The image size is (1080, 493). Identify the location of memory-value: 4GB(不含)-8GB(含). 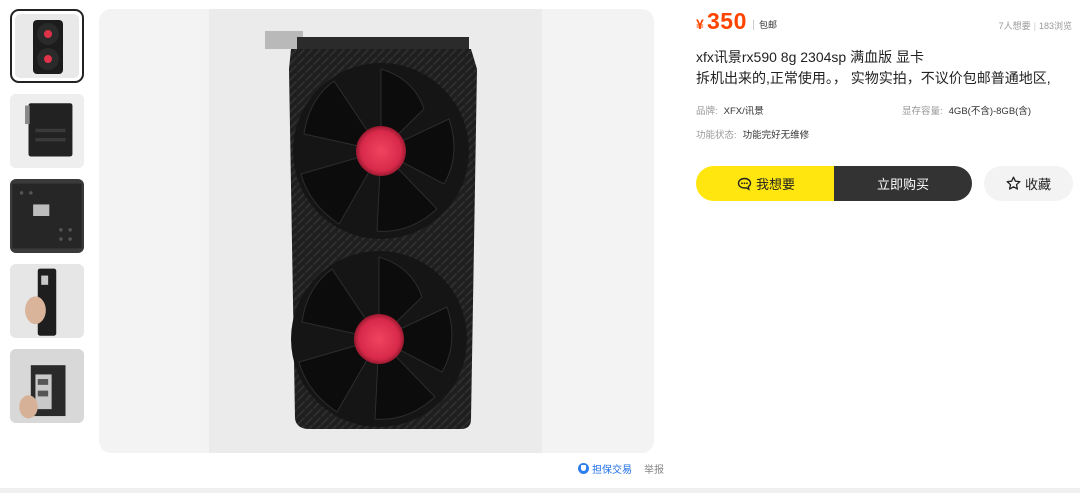
(989, 111).